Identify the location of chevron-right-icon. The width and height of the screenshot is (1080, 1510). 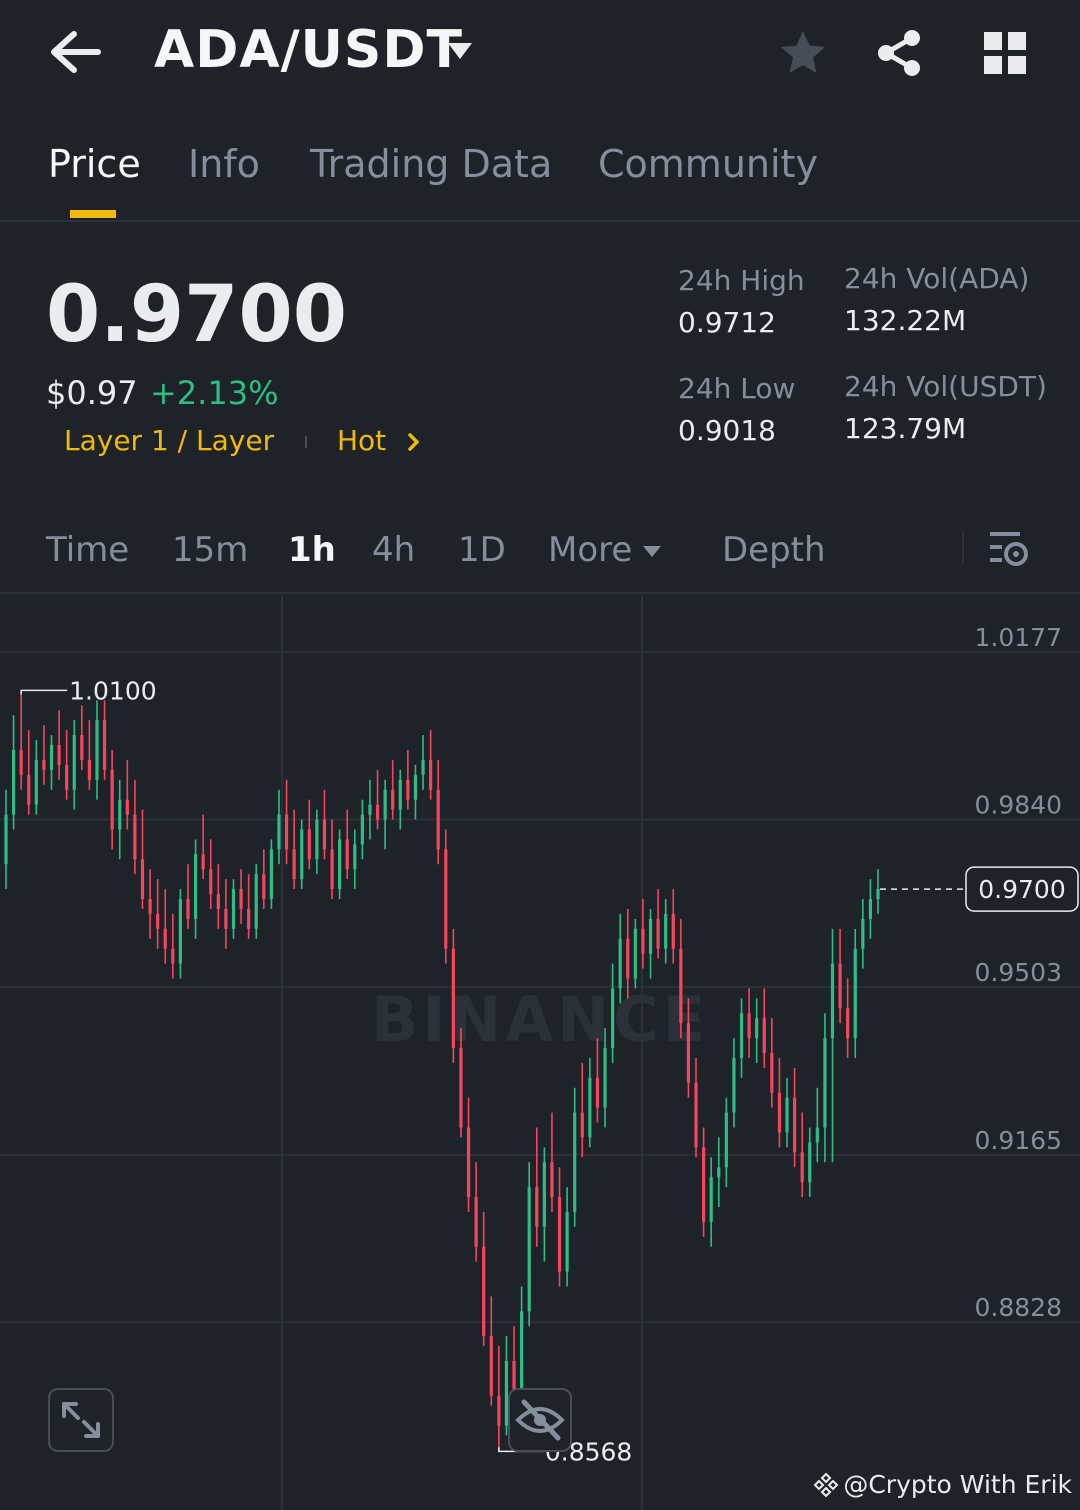
(414, 442).